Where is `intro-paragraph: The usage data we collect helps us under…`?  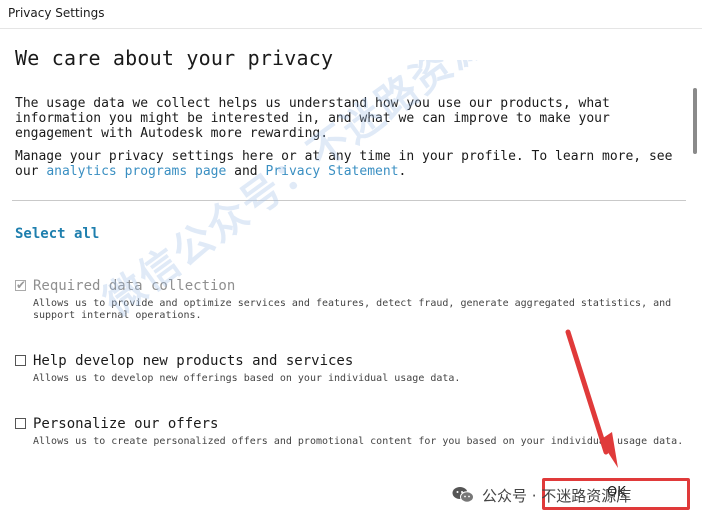
intro-paragraph: The usage data we collect helps us under… is located at coordinates (316, 118).